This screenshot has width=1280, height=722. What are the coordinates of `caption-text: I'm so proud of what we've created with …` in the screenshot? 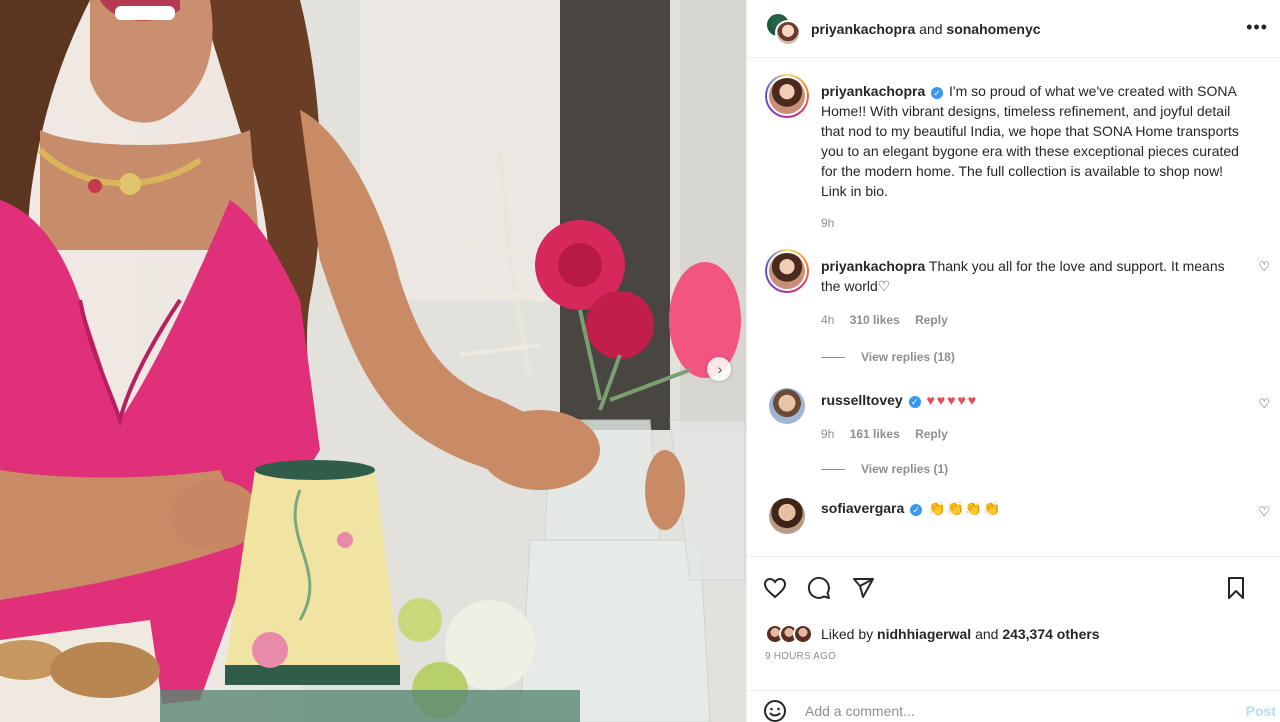 It's located at (1030, 141).